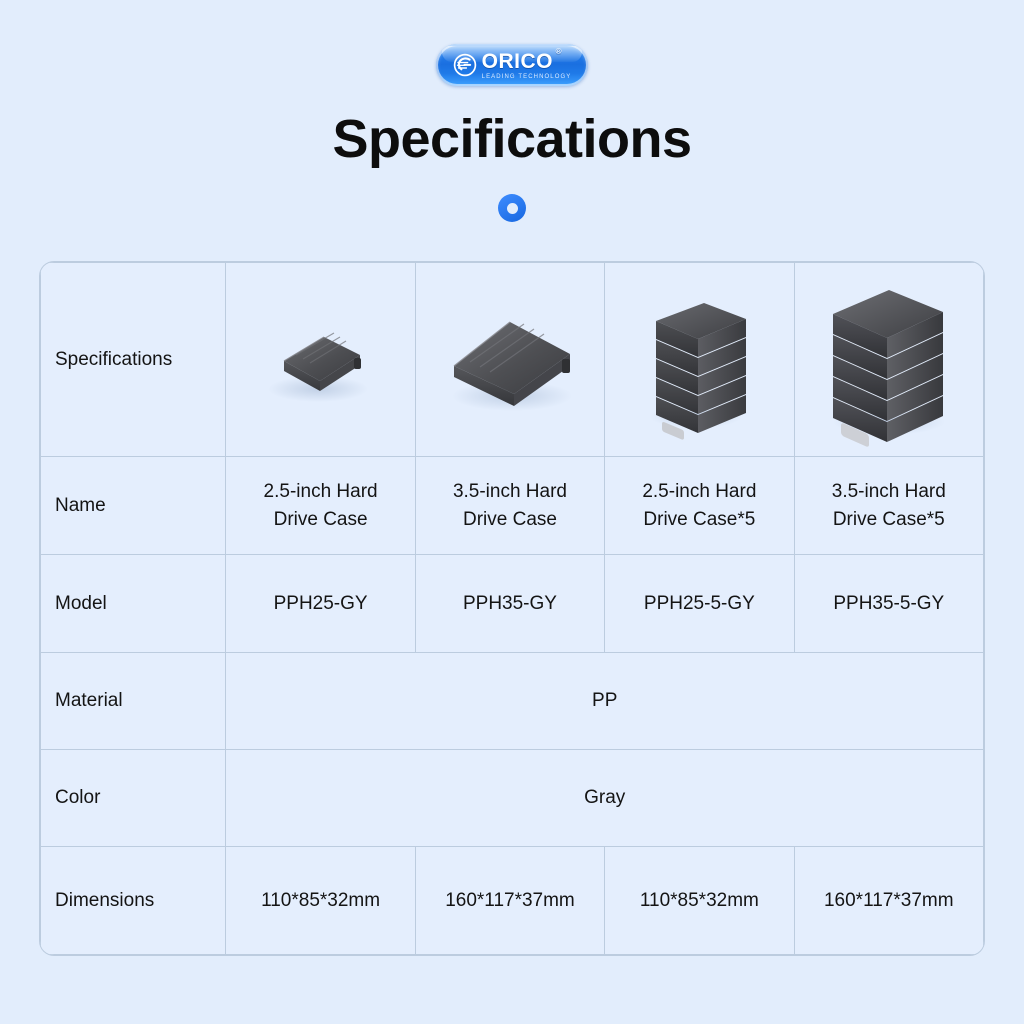 The image size is (1024, 1024). What do you see at coordinates (133, 603) in the screenshot?
I see `row-label-model: Model` at bounding box center [133, 603].